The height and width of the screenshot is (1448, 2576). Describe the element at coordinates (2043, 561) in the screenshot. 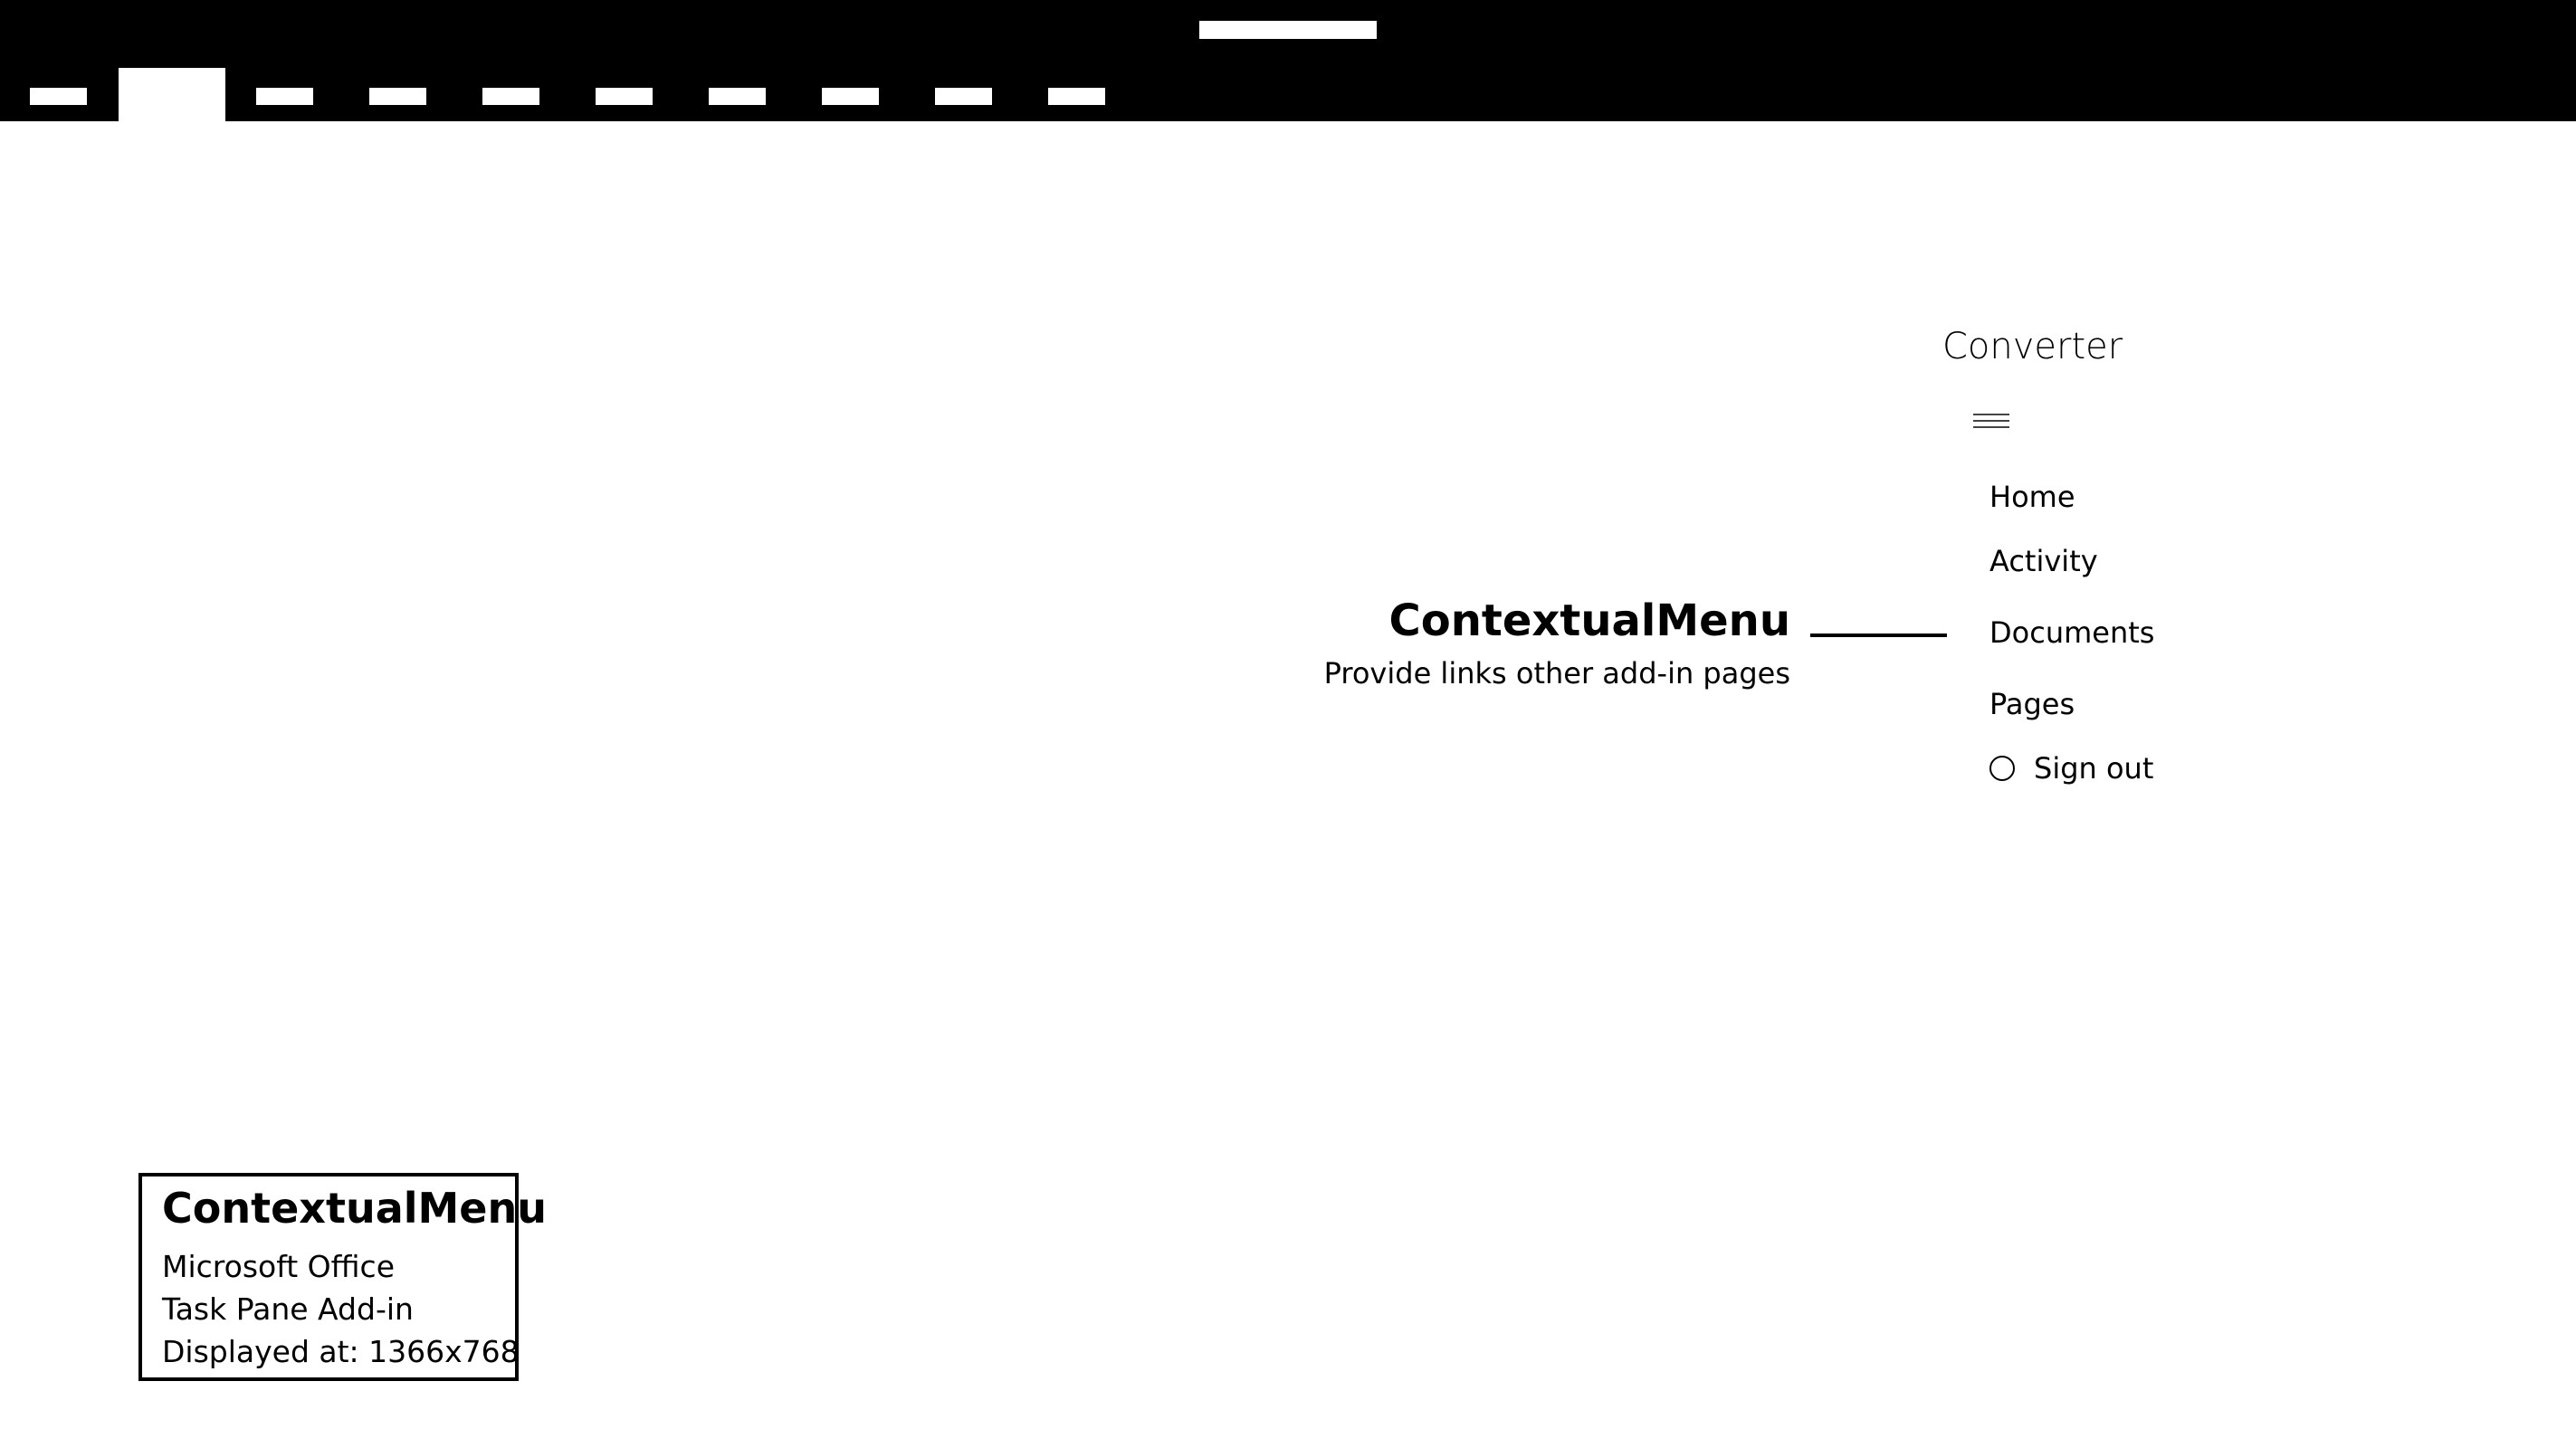

I see `menu-item-activity: Activity` at that location.